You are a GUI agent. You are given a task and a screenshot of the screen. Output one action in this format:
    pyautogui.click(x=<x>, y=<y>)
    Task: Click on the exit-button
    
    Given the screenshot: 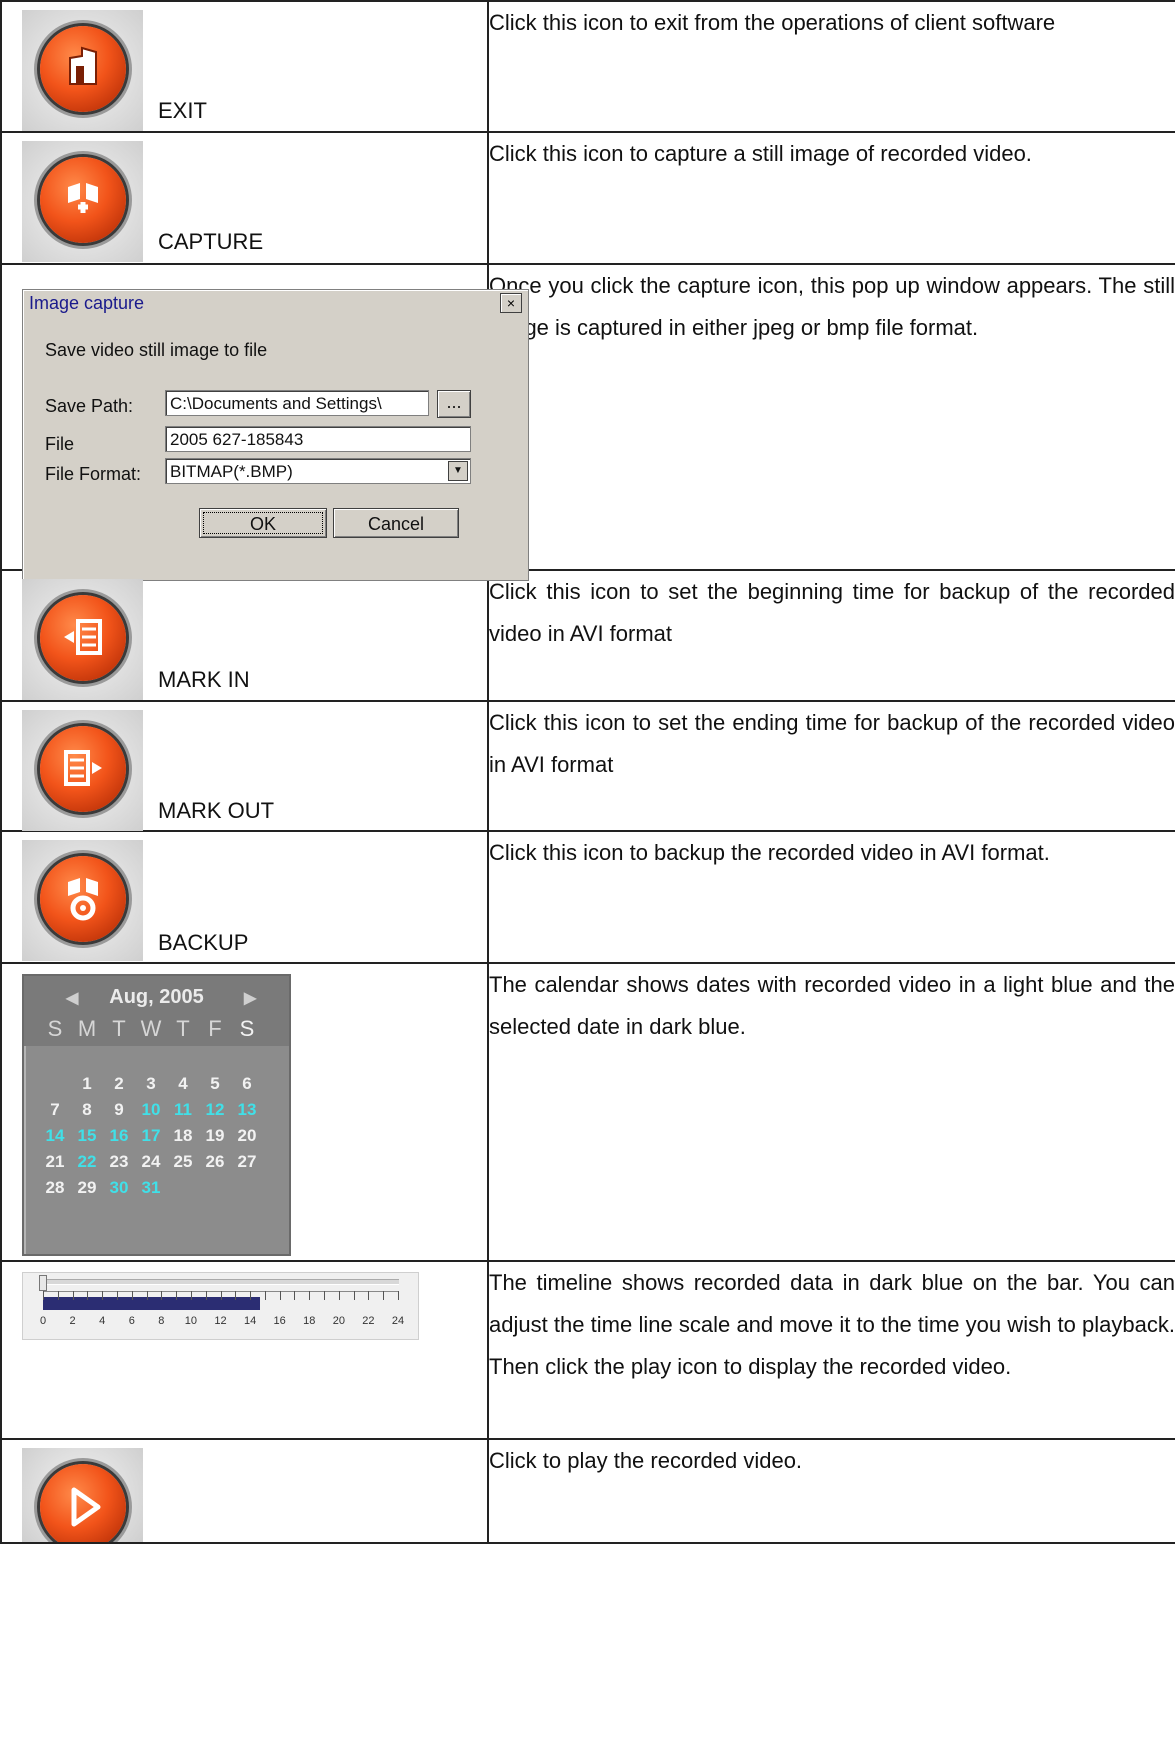 What is the action you would take?
    pyautogui.click(x=82, y=70)
    